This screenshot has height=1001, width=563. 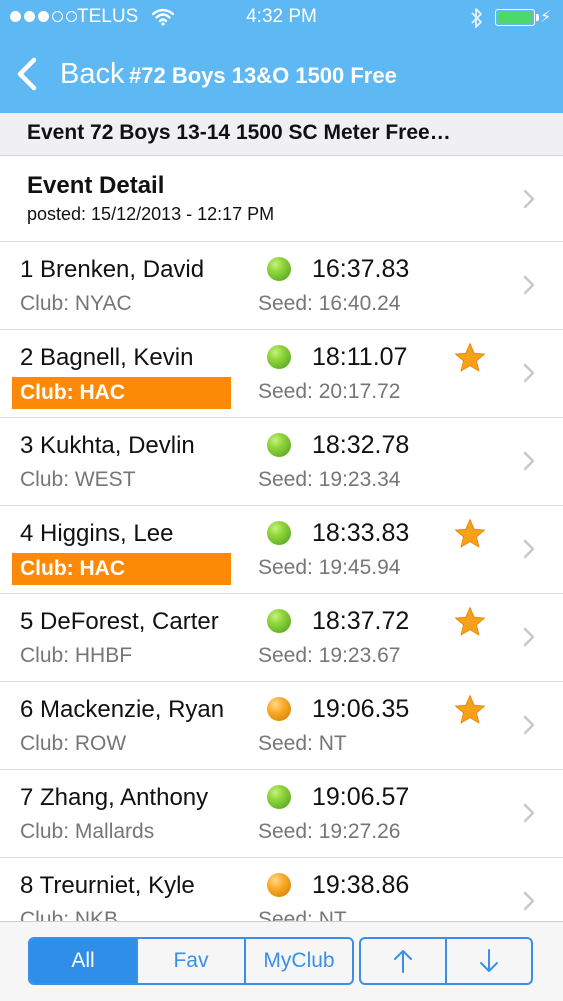 I want to click on result-time: 18:11.07, so click(x=360, y=357).